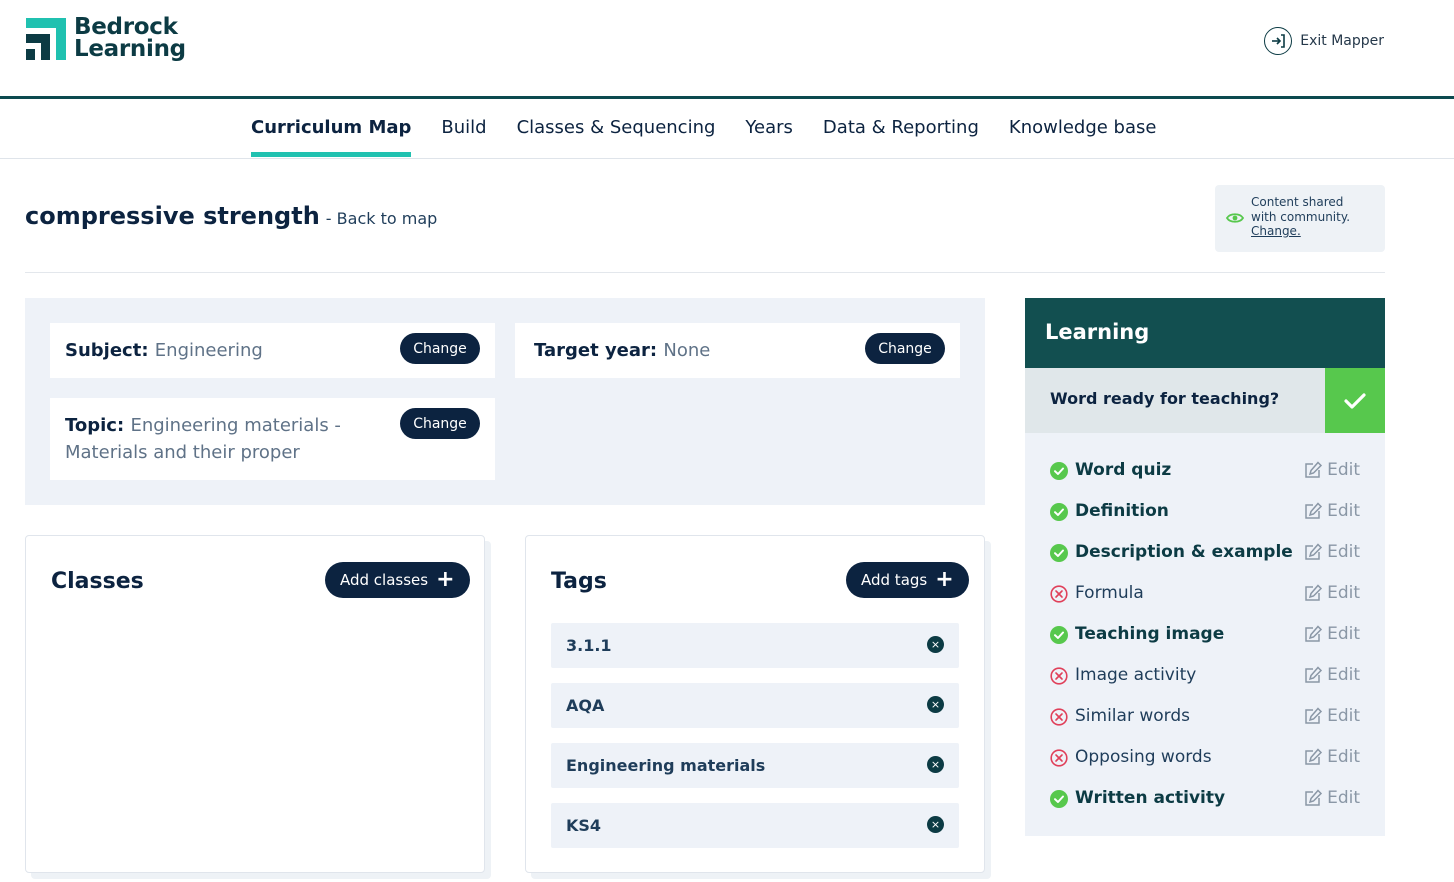 The width and height of the screenshot is (1454, 882). I want to click on activity-row-written-activity: Written activity Edit, so click(1205, 799).